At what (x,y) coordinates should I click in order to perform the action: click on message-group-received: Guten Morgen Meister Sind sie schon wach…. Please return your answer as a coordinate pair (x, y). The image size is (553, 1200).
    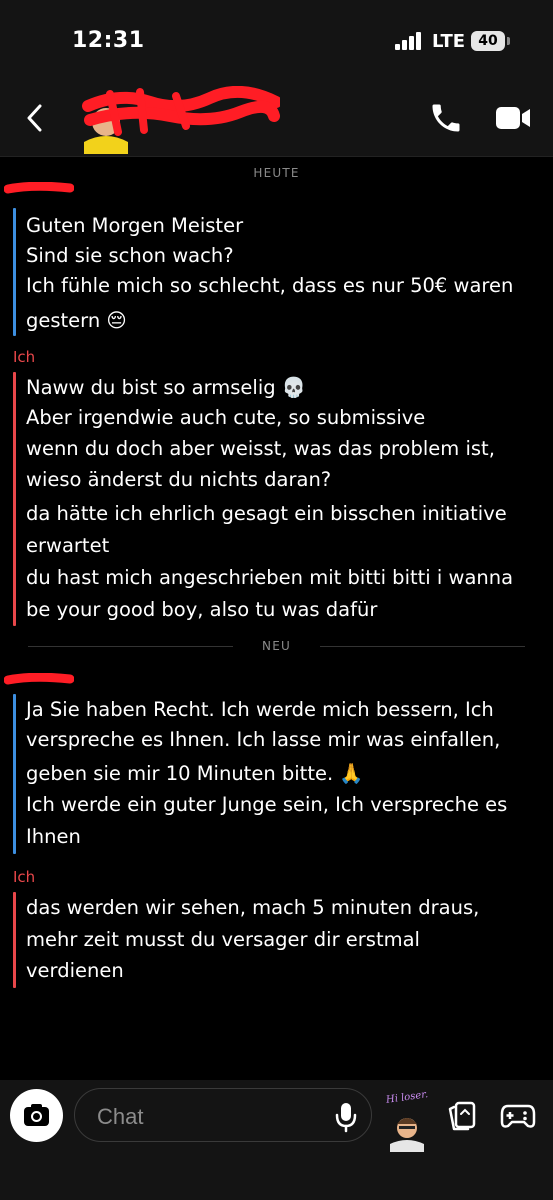
    Looking at the image, I should click on (278, 272).